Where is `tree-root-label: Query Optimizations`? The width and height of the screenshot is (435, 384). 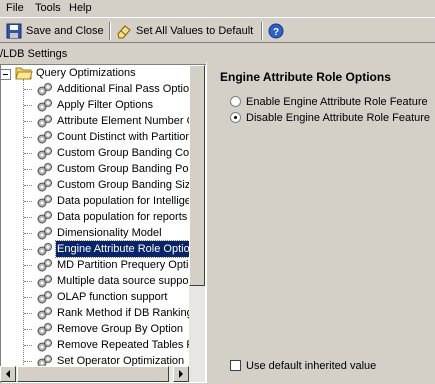
tree-root-label: Query Optimizations is located at coordinates (86, 73).